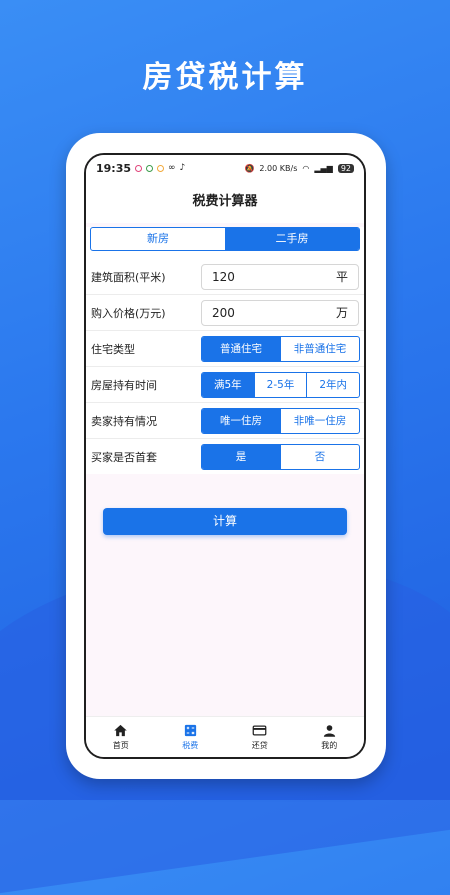 The height and width of the screenshot is (895, 450). I want to click on area-input: 120 平, so click(280, 276).